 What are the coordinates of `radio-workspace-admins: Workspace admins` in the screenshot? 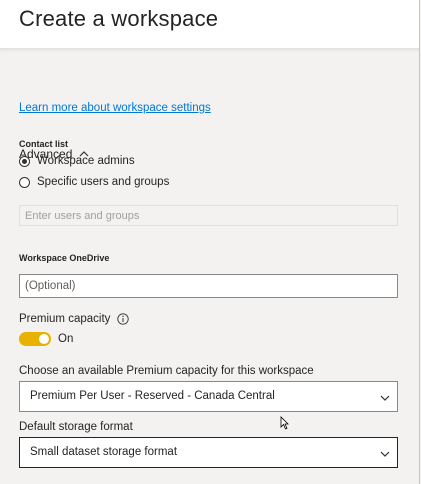 It's located at (77, 161).